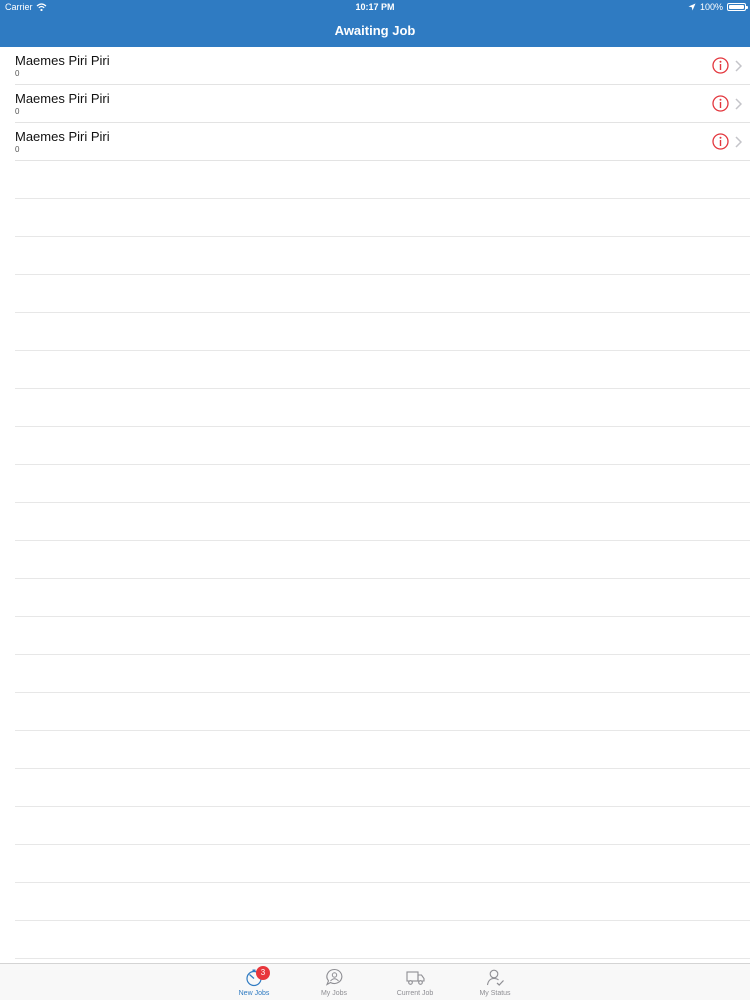  Describe the element at coordinates (254, 982) in the screenshot. I see `tab-new-jobs: 3 New Jobs` at that location.